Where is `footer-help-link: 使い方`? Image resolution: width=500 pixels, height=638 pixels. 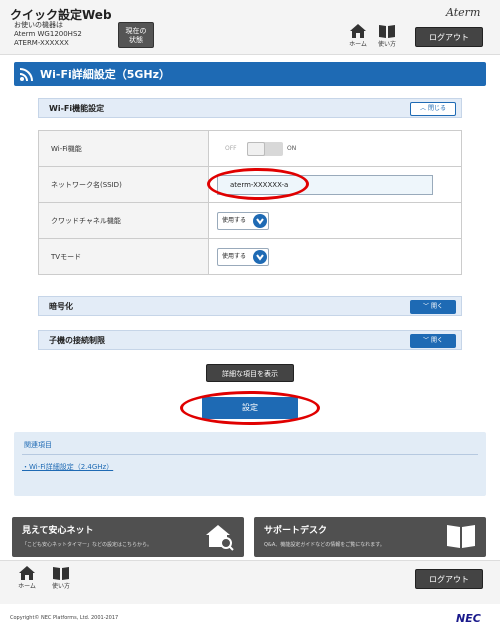 footer-help-link: 使い方 is located at coordinates (61, 581).